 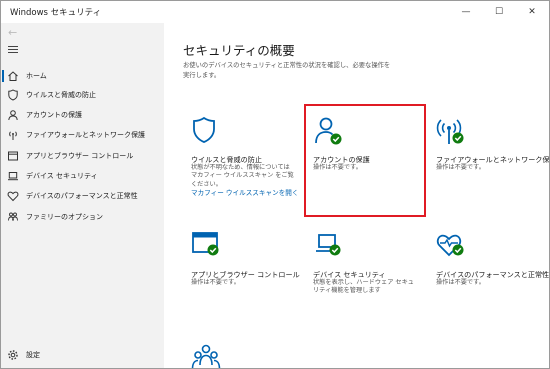 What do you see at coordinates (3, 76) in the screenshot?
I see `active-indicator` at bounding box center [3, 76].